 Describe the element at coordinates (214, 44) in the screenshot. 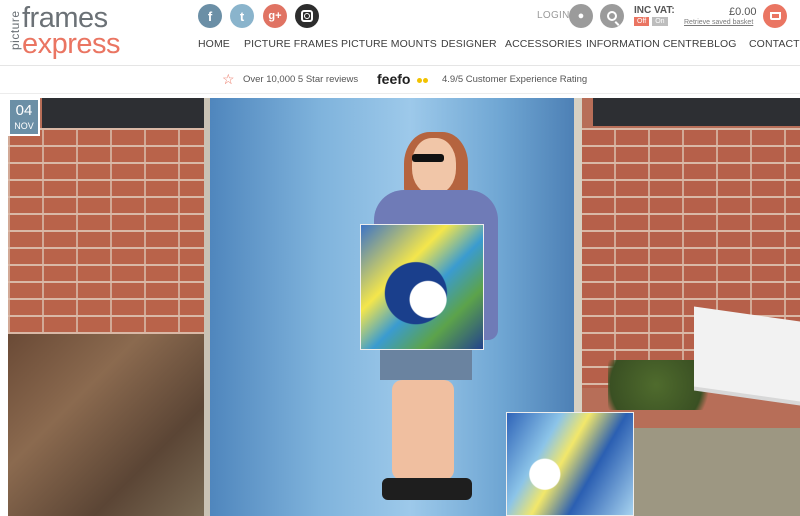

I see `nav-home: HOME` at that location.